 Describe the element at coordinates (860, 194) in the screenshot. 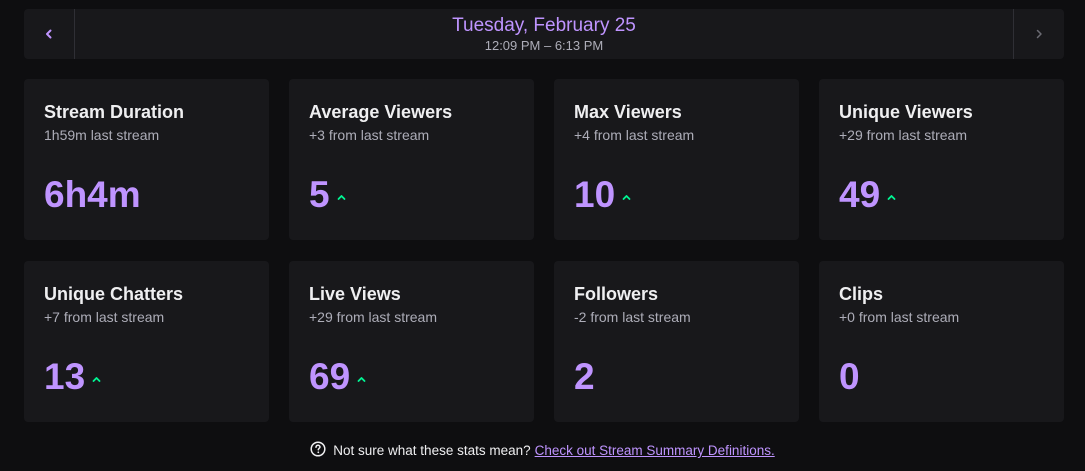

I see `stat-value: 49` at that location.